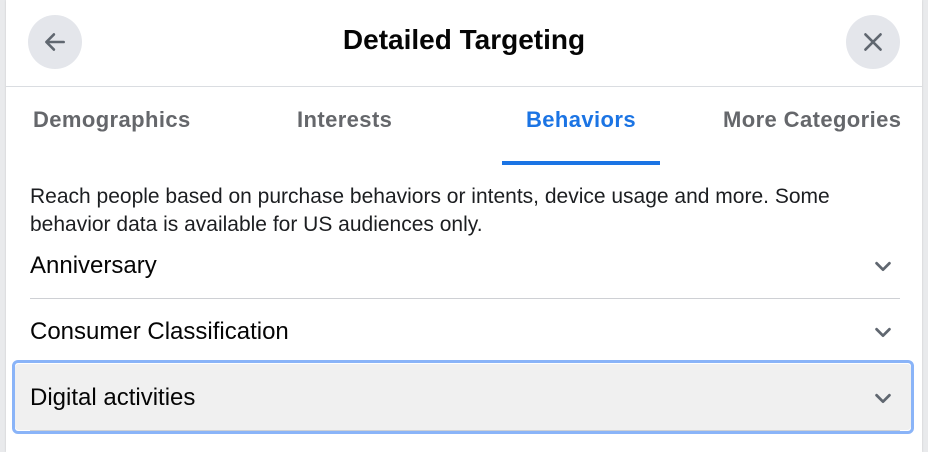  What do you see at coordinates (465, 398) in the screenshot?
I see `category-row-digital-activities: Digital activities` at bounding box center [465, 398].